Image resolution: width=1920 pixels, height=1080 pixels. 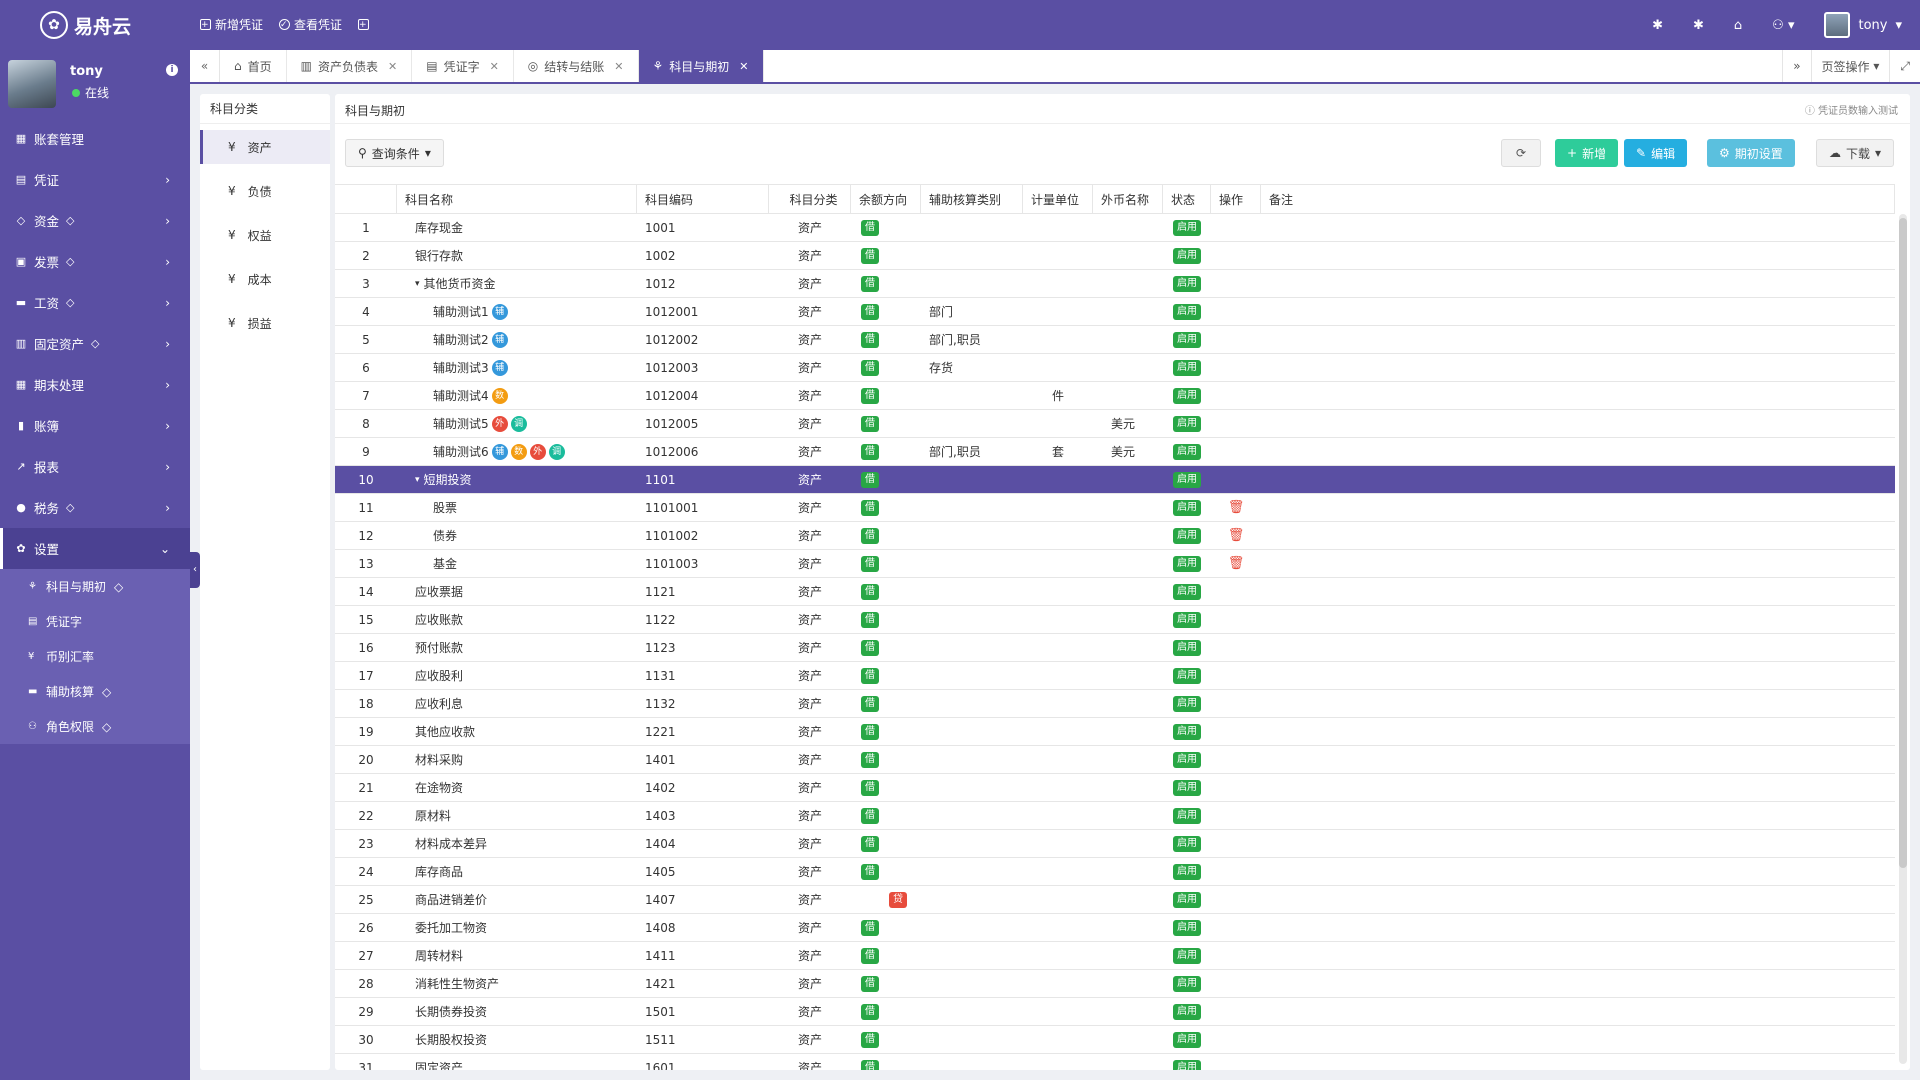 I want to click on table-row: 19 其他应收款 1221 资产 借 启用, so click(x=1115, y=732).